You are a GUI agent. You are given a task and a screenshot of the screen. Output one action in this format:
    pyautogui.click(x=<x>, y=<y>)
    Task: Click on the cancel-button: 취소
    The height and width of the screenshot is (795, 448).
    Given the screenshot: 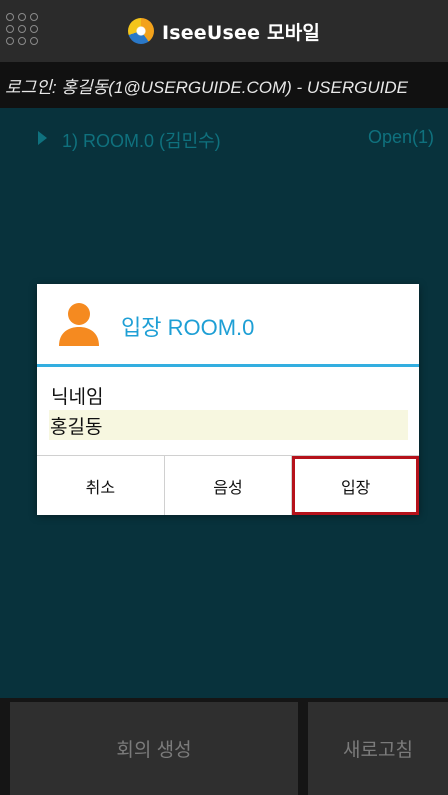 What is the action you would take?
    pyautogui.click(x=101, y=485)
    